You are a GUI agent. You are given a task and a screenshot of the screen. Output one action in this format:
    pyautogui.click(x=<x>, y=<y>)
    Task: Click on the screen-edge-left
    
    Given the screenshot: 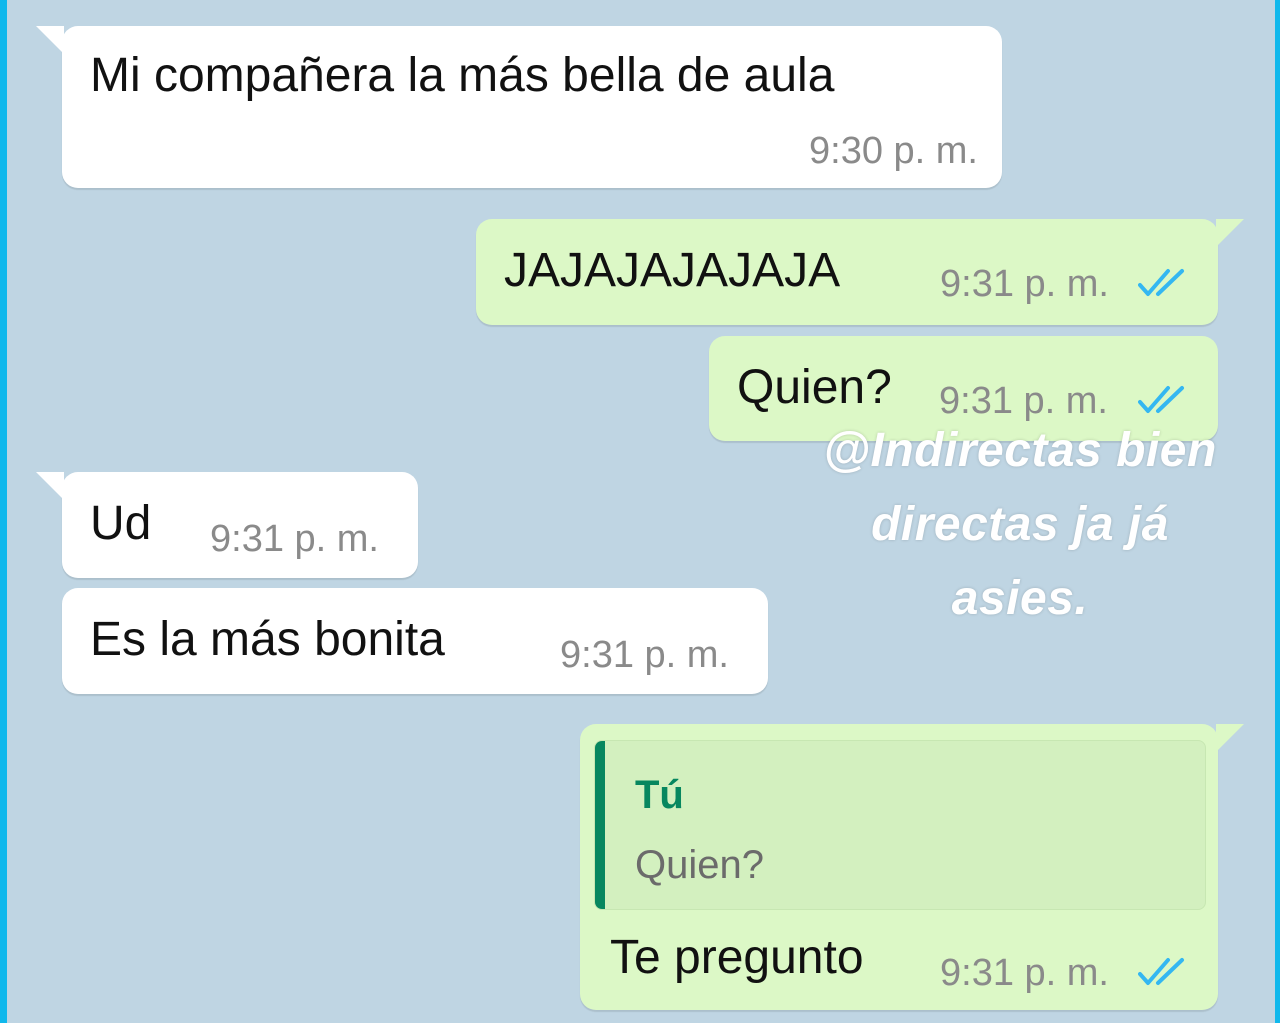 What is the action you would take?
    pyautogui.click(x=3, y=511)
    